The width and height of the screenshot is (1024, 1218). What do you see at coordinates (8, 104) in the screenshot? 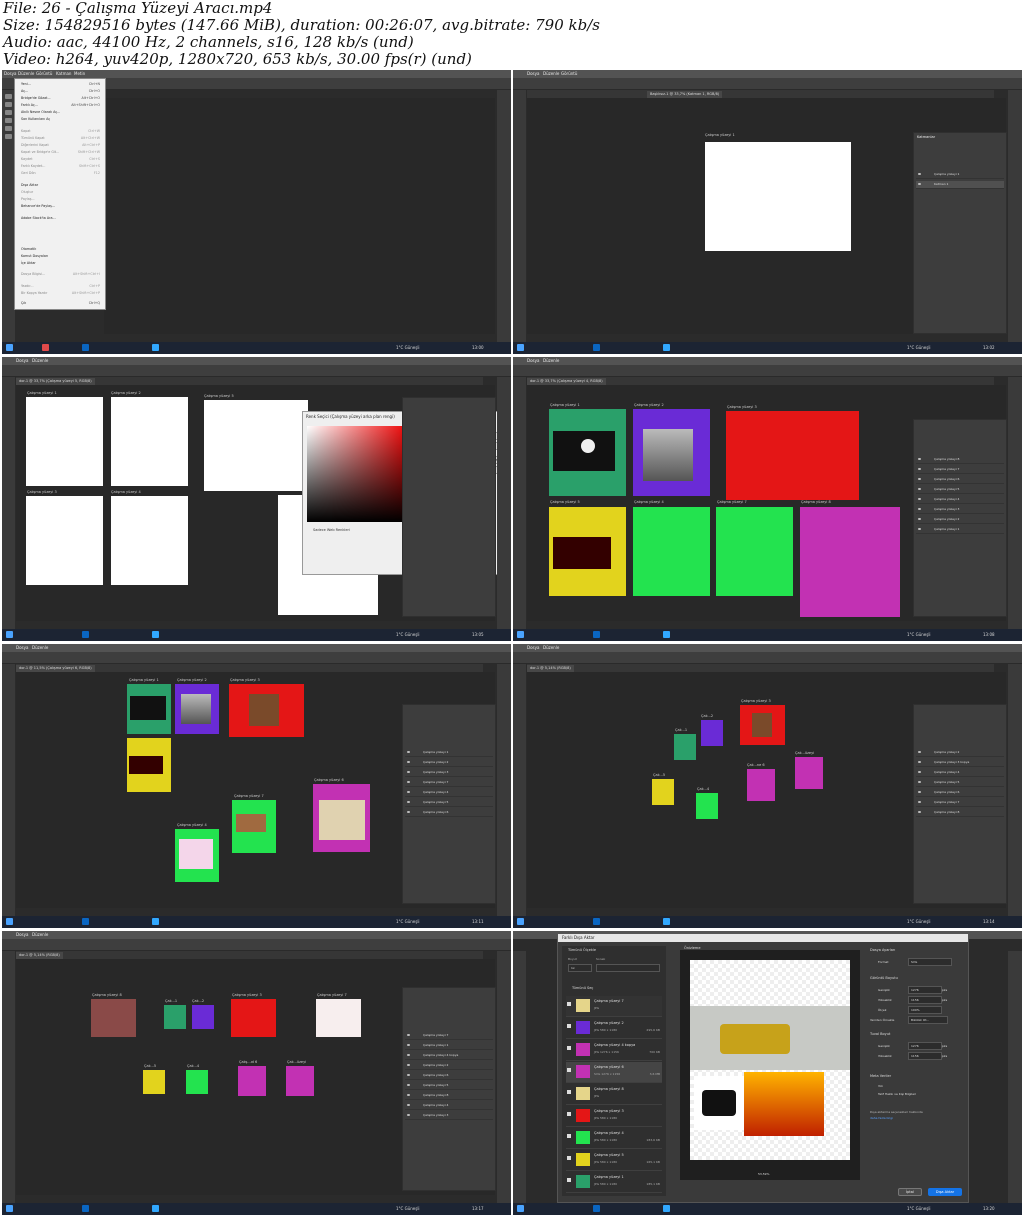
I see `marquee-tool-icon` at bounding box center [8, 104].